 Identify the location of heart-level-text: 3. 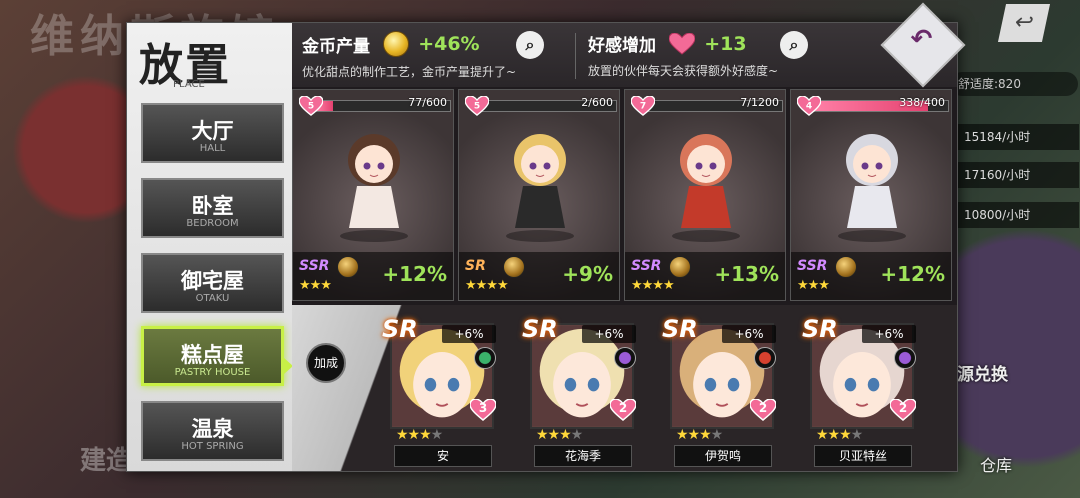
(483, 408).